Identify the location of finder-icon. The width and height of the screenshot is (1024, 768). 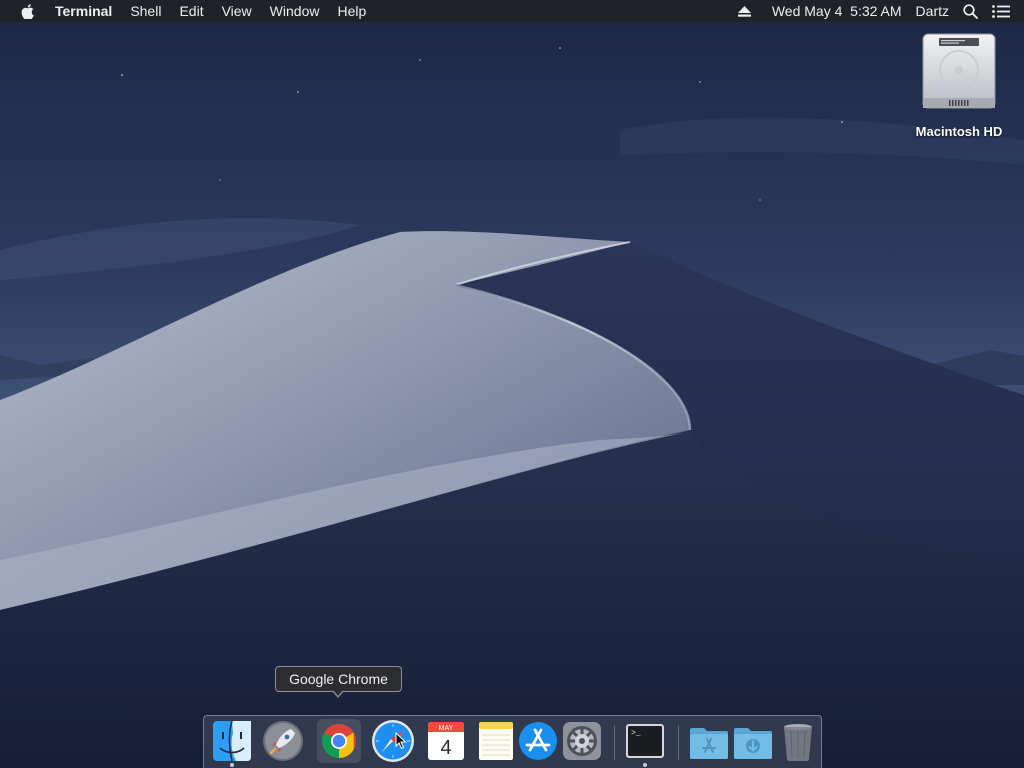
(232, 741).